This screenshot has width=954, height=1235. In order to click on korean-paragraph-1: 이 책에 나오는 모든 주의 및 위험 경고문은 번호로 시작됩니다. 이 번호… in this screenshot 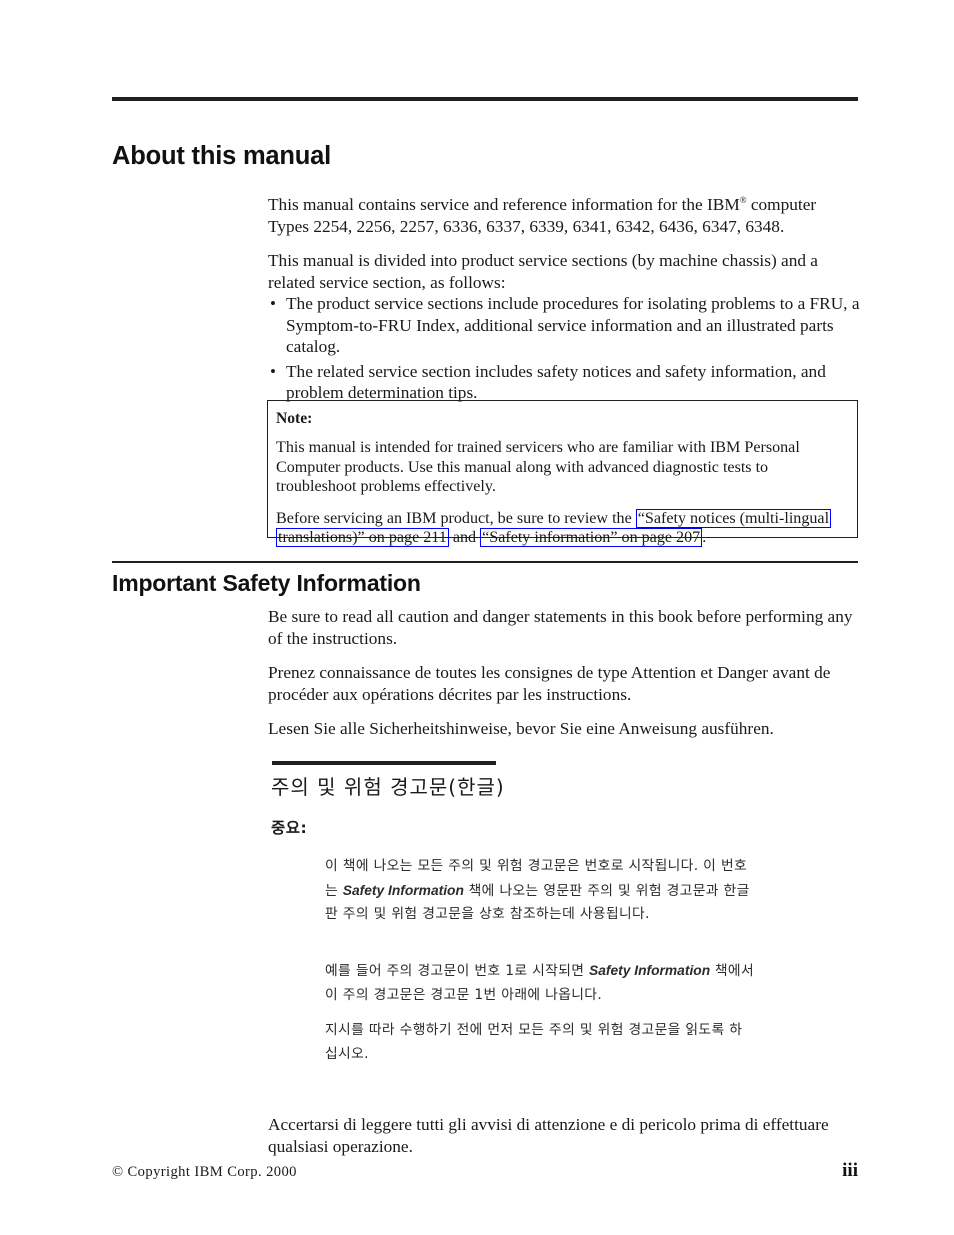, I will do `click(540, 891)`.